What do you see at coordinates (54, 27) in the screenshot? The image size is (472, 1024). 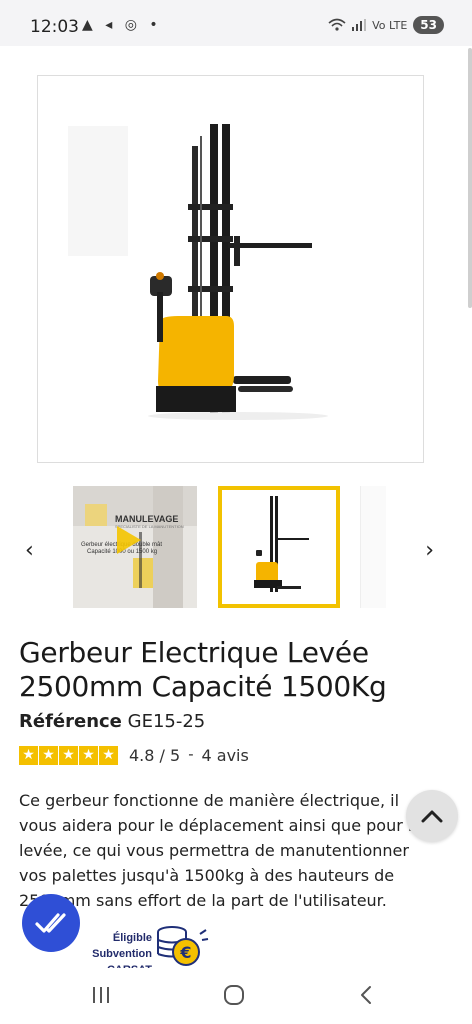 I see `status-time: 12:03` at bounding box center [54, 27].